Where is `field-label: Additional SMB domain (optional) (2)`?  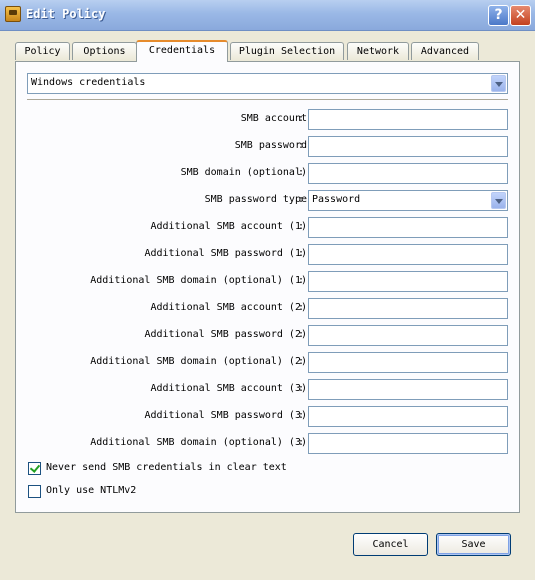
field-label: Additional SMB domain (optional) (2) is located at coordinates (198, 361).